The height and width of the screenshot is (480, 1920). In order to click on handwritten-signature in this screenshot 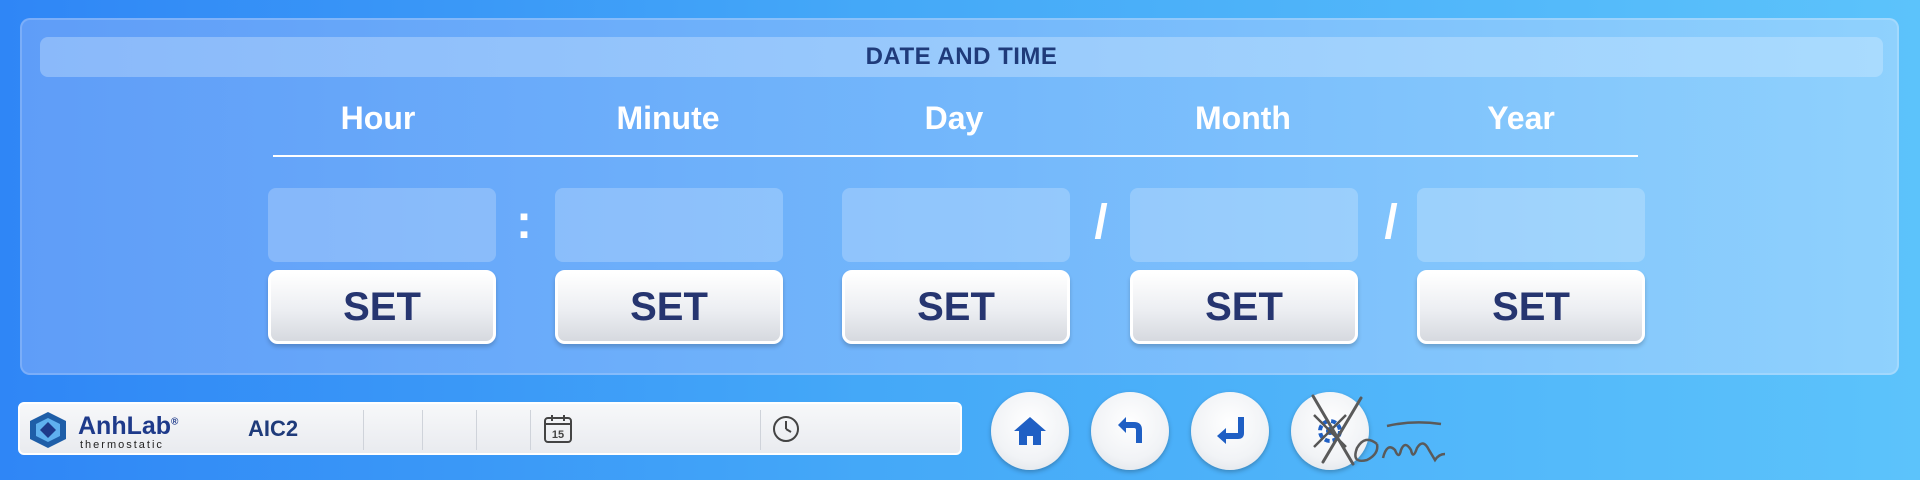, I will do `click(1378, 430)`.